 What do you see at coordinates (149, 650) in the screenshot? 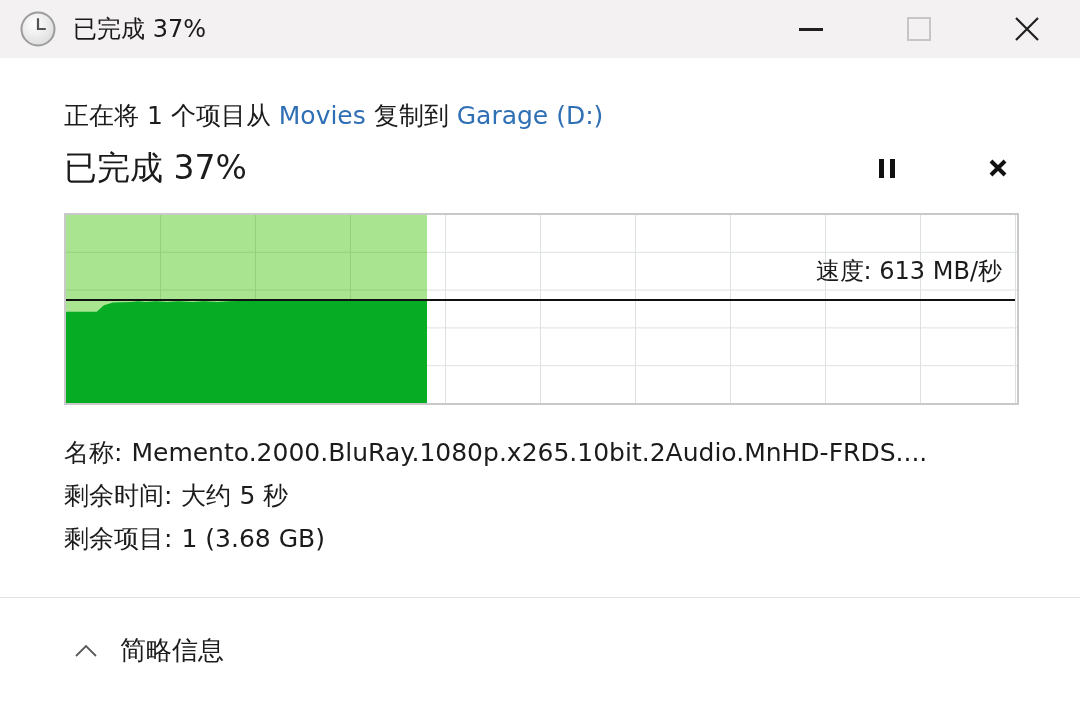
I see `details-toggle-button: 简略信息` at bounding box center [149, 650].